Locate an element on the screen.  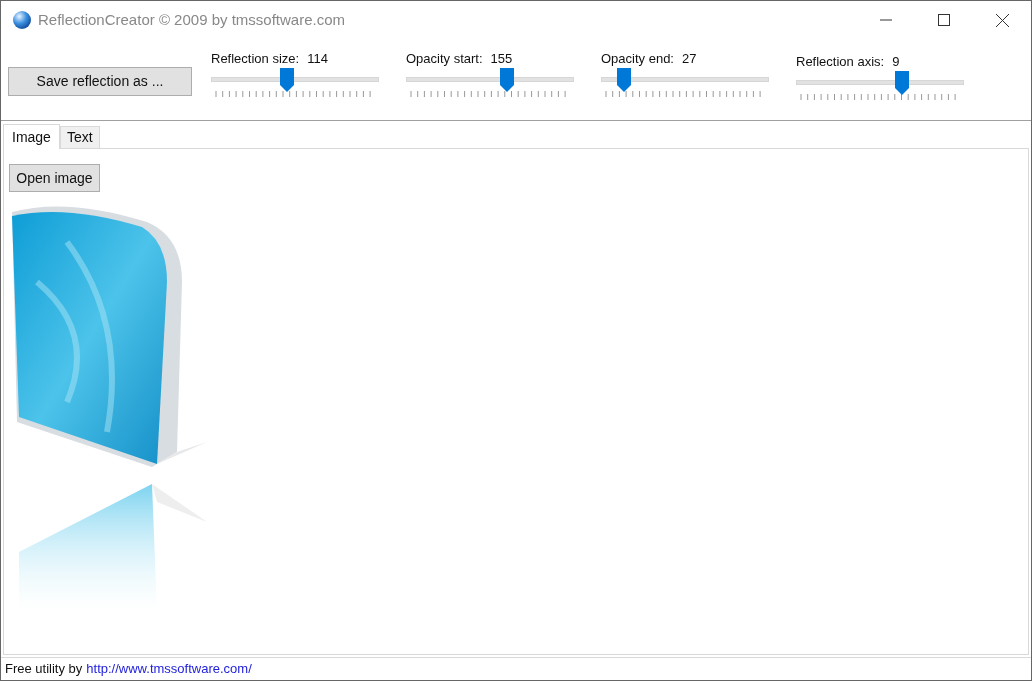
close-icon is located at coordinates (1002, 20).